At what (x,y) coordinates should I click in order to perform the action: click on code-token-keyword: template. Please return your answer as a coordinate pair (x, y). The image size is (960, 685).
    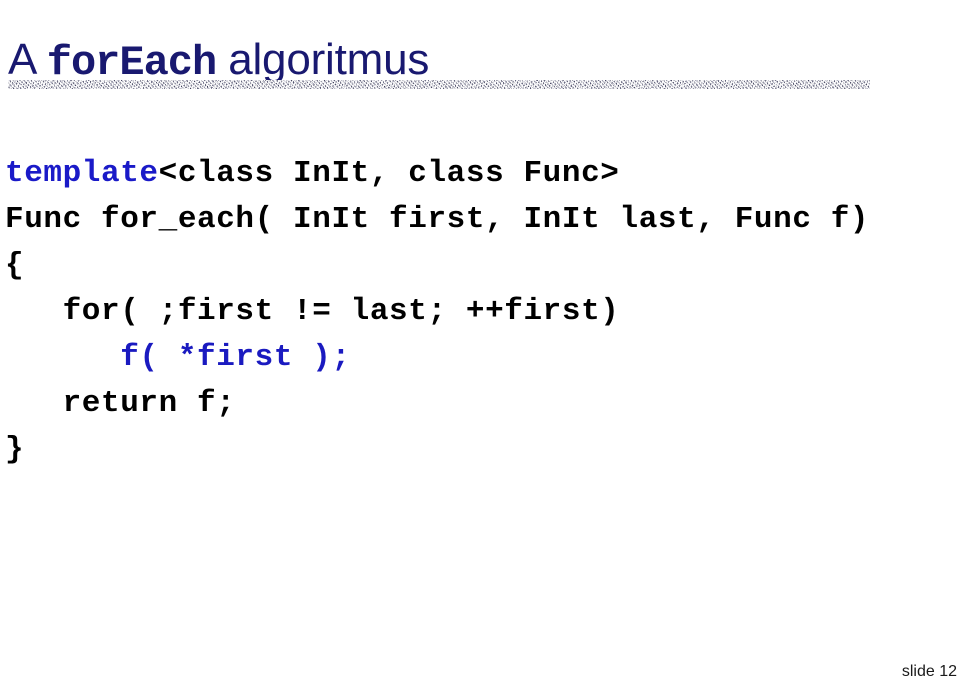
    Looking at the image, I should click on (82, 173).